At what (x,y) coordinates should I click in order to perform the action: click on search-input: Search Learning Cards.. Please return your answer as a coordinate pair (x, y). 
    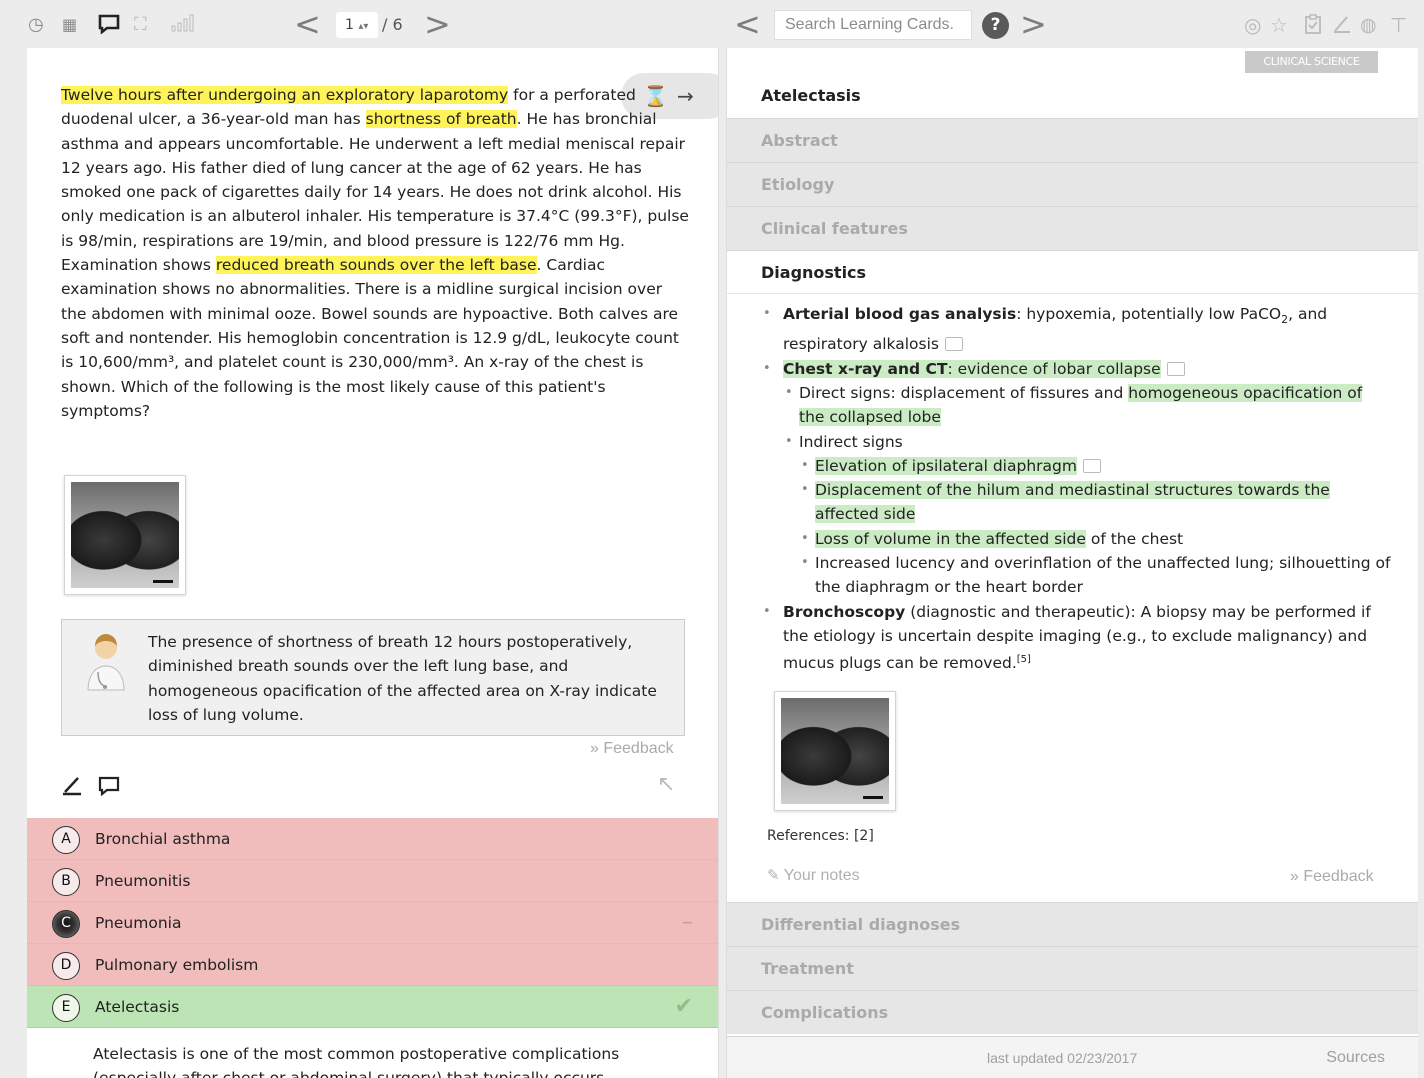
    Looking at the image, I should click on (873, 25).